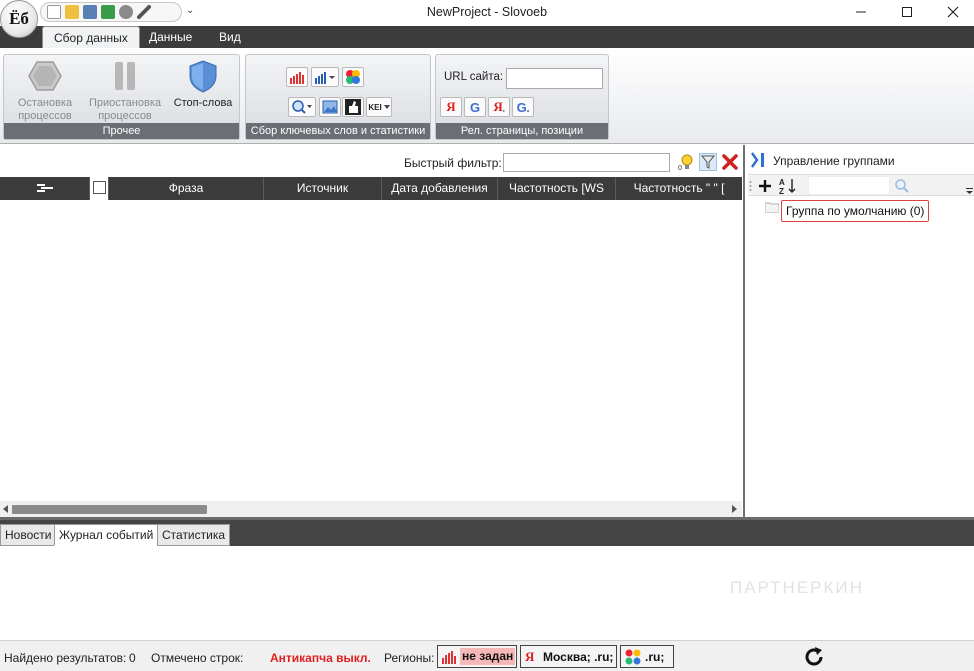  Describe the element at coordinates (375, 107) in the screenshot. I see `kei-label: KEI` at that location.